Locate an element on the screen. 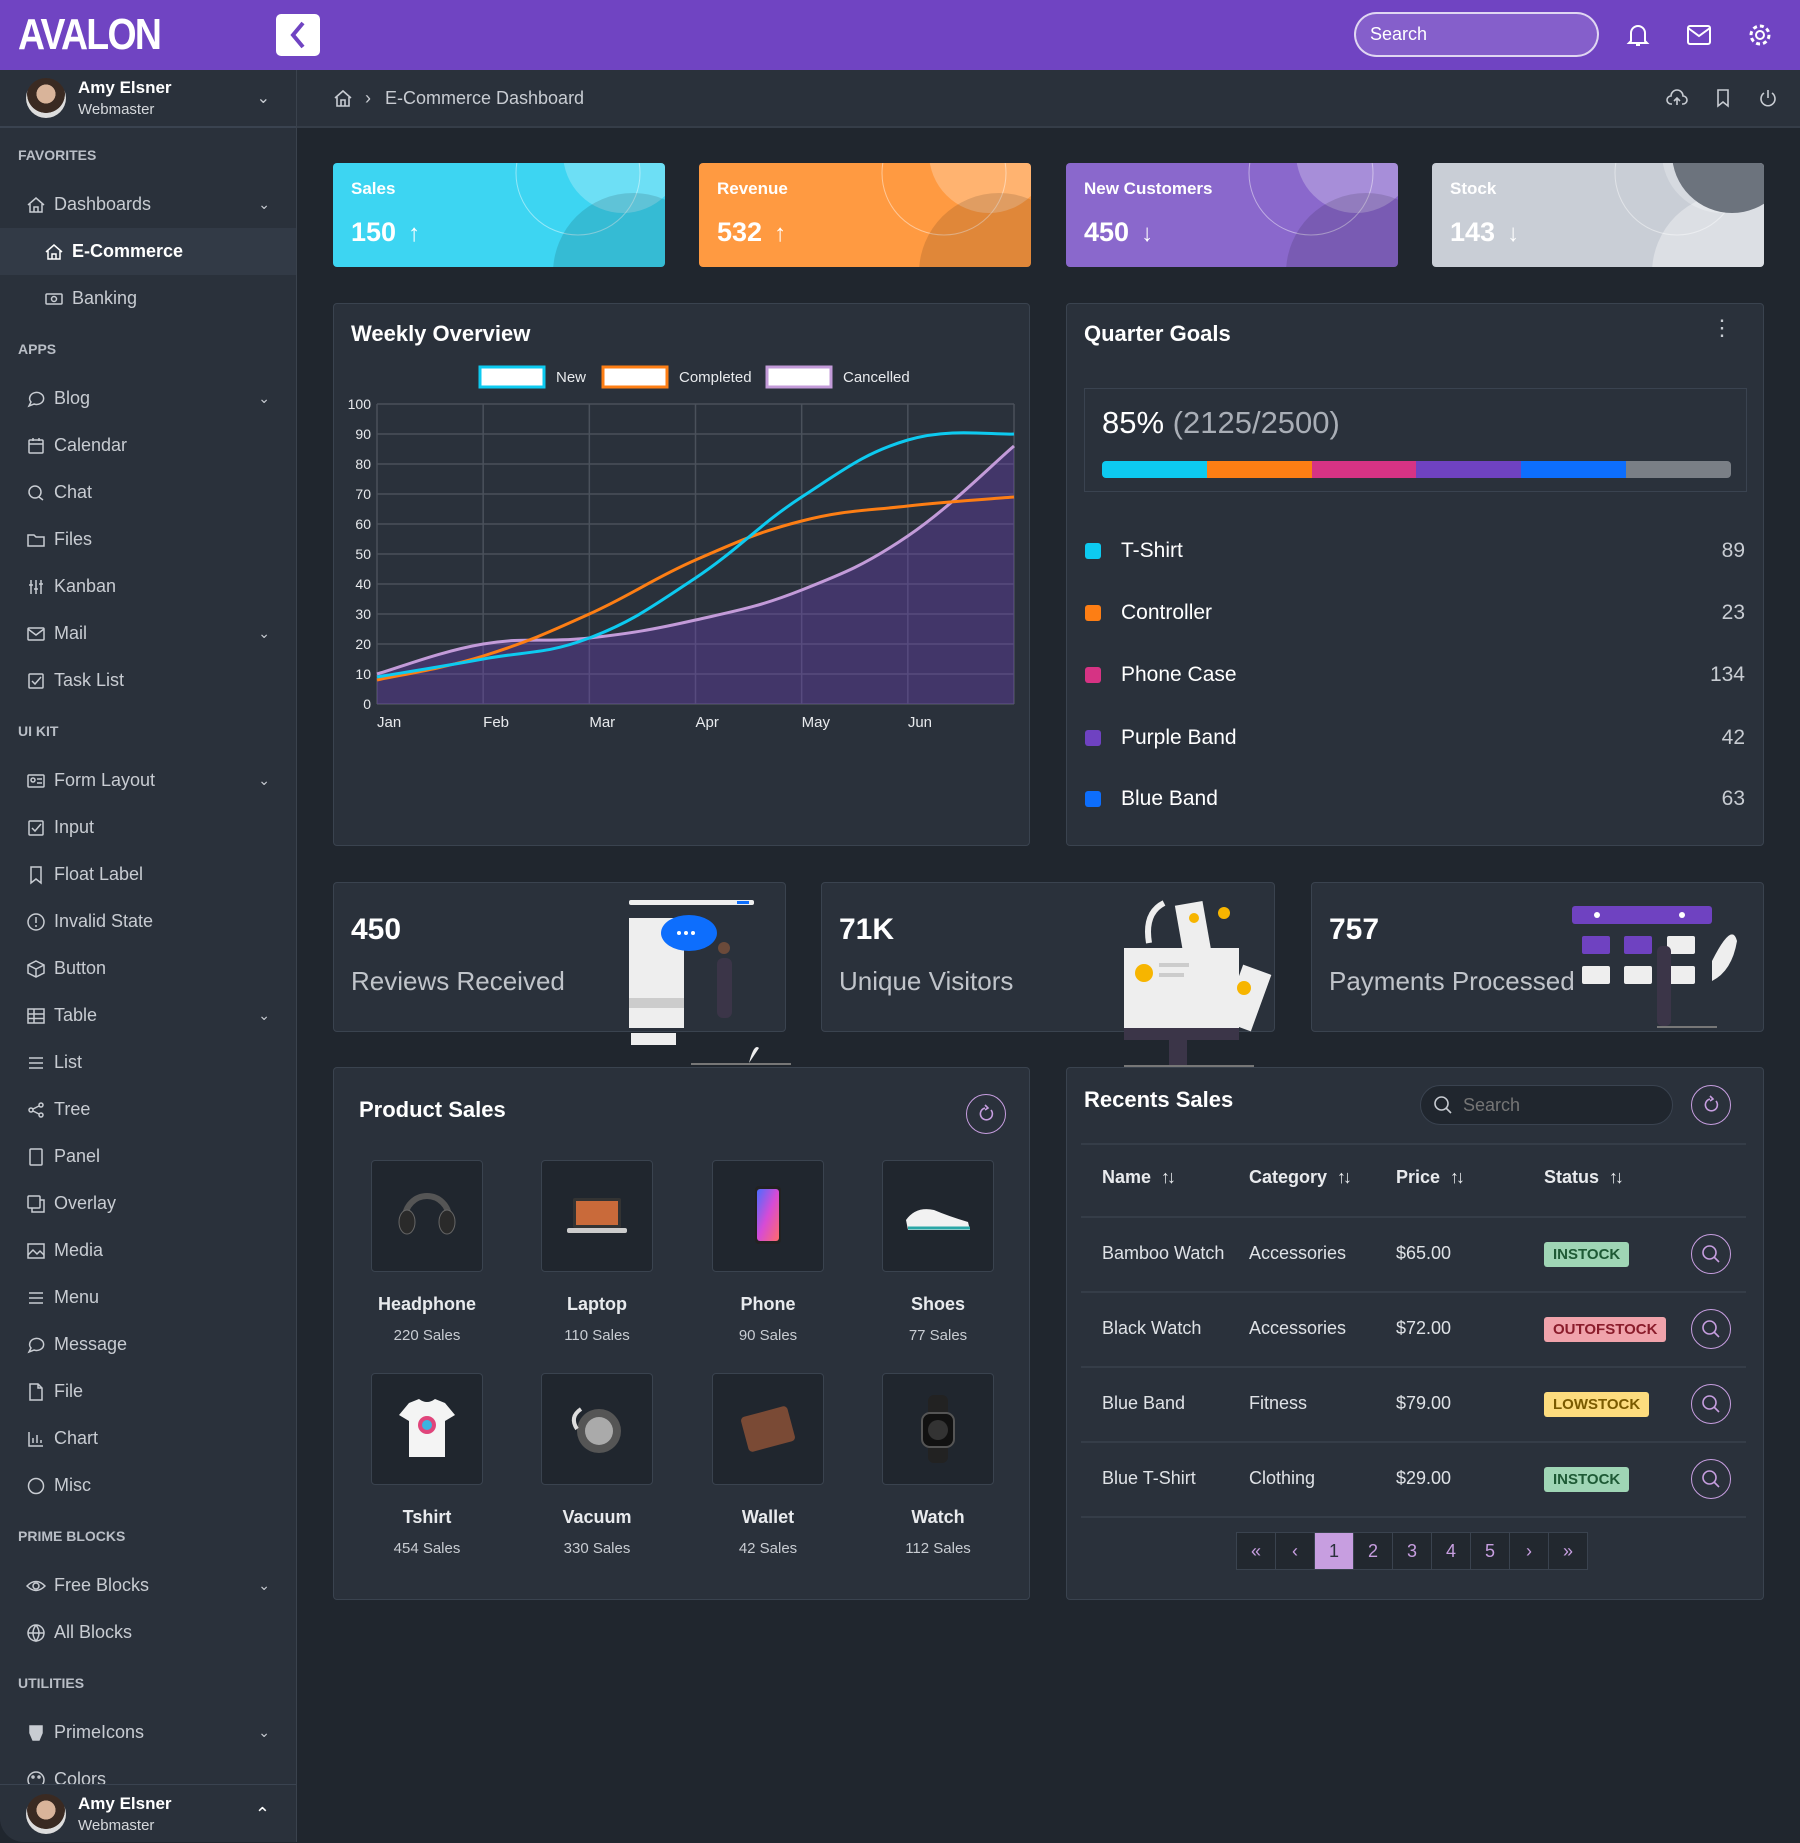 This screenshot has height=1843, width=1800. next-page-button: › is located at coordinates (1529, 1551).